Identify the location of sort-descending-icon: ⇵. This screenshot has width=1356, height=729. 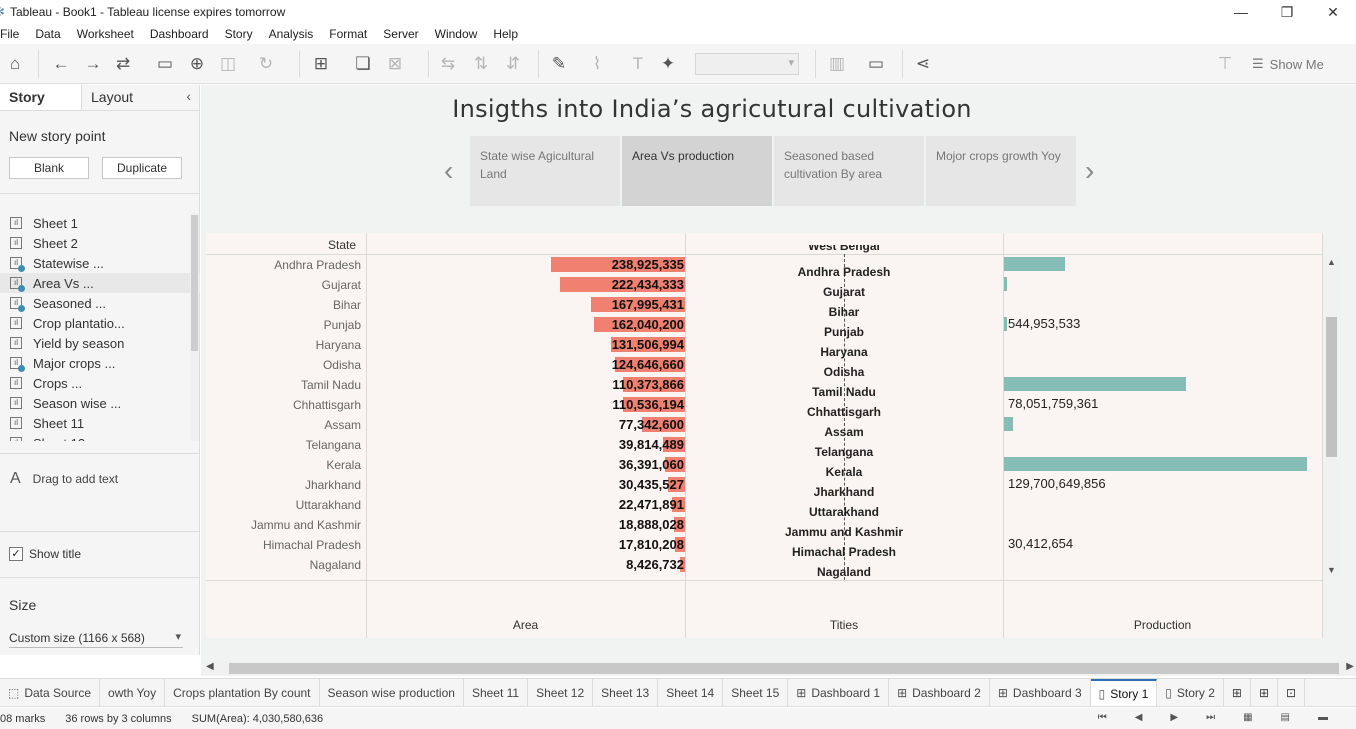
(513, 64).